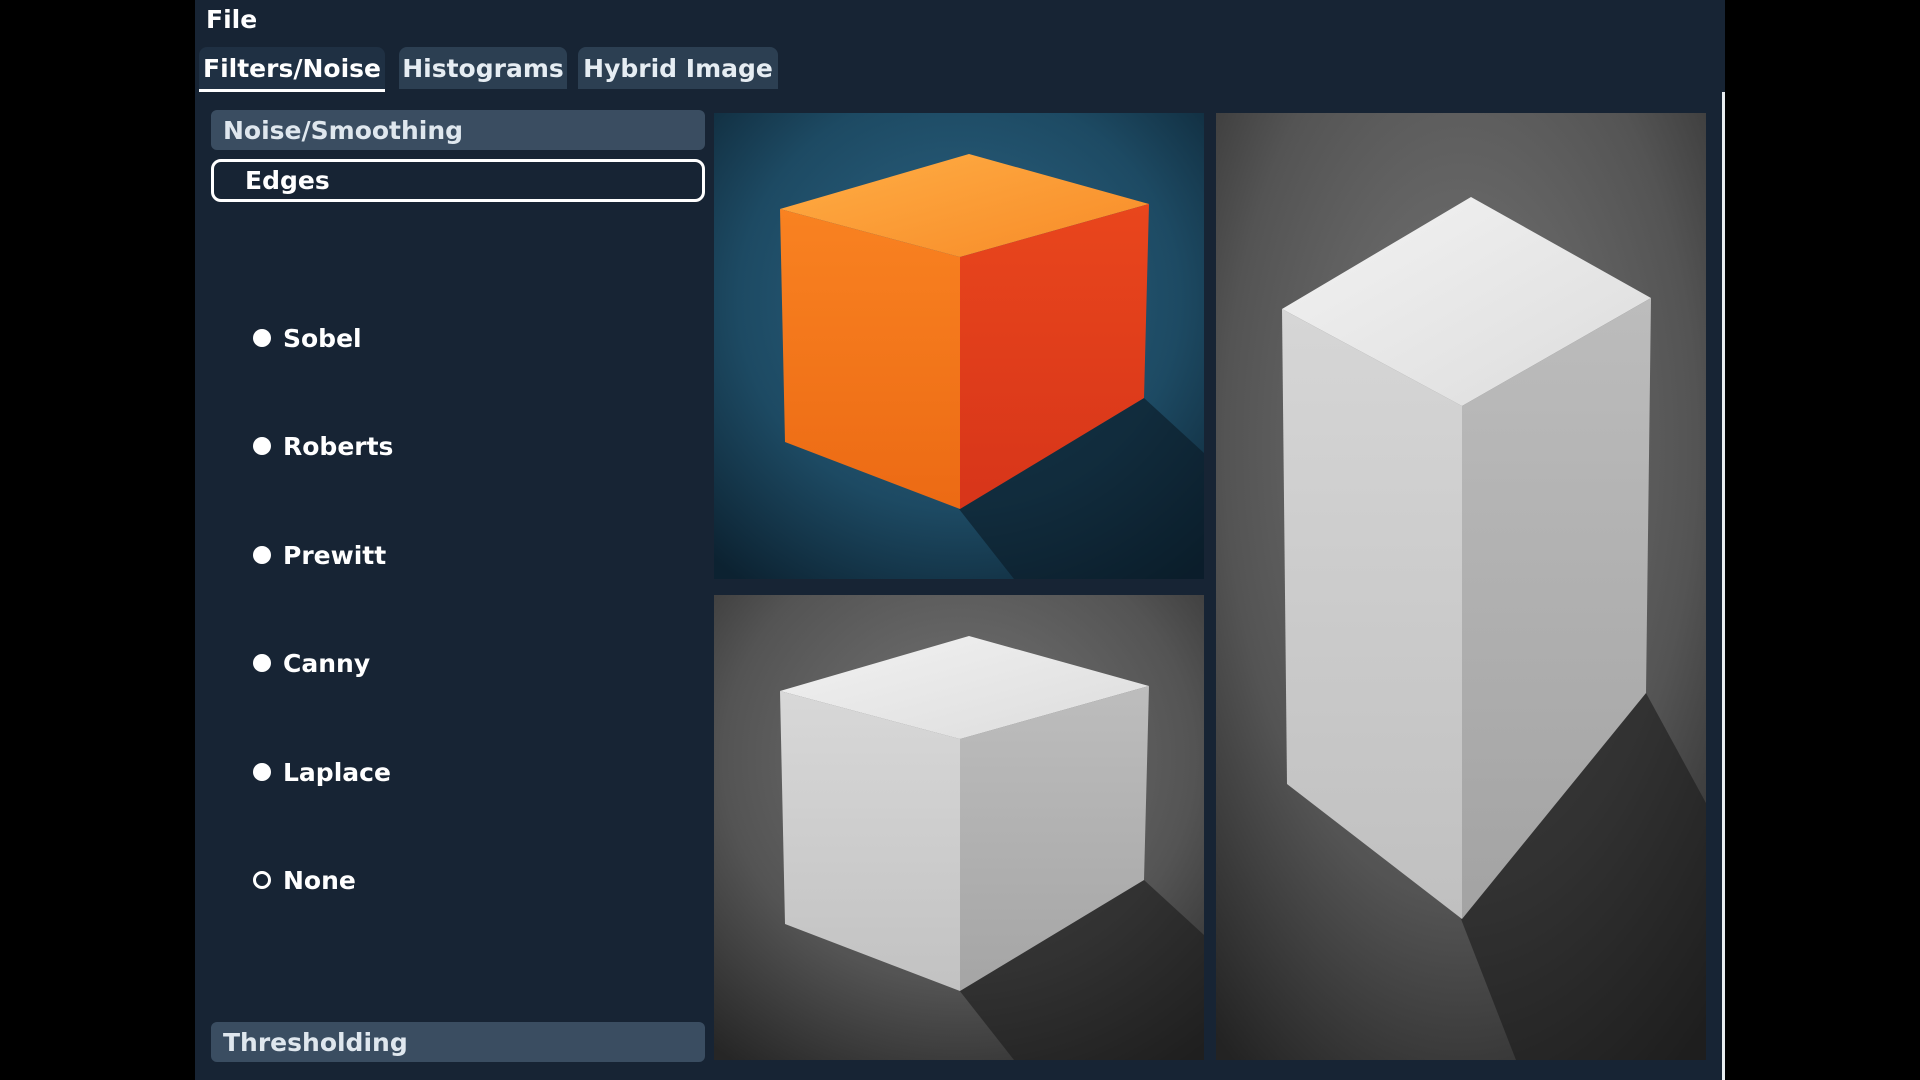 Image resolution: width=1920 pixels, height=1080 pixels. I want to click on radio-prewitt-indicator, so click(262, 555).